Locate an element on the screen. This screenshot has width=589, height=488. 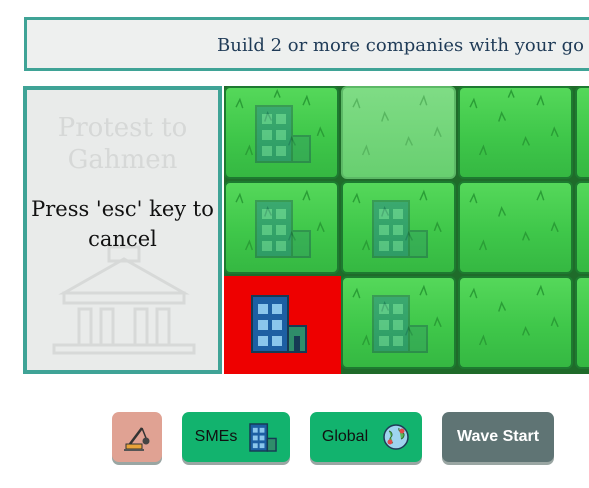
objective-text: Build 2 or more companies with your go is located at coordinates (400, 45).